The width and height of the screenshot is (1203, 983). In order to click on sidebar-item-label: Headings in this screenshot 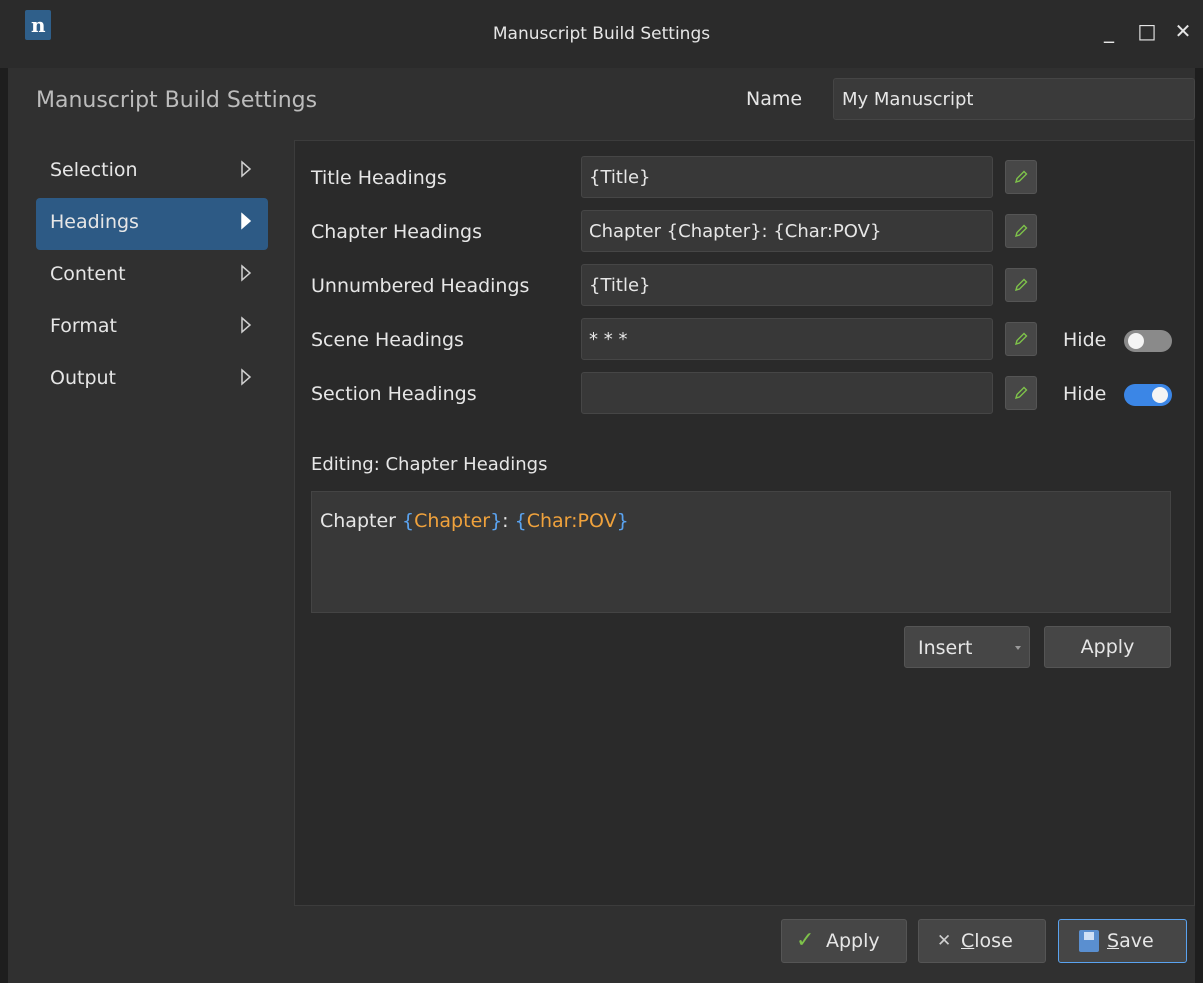, I will do `click(94, 222)`.